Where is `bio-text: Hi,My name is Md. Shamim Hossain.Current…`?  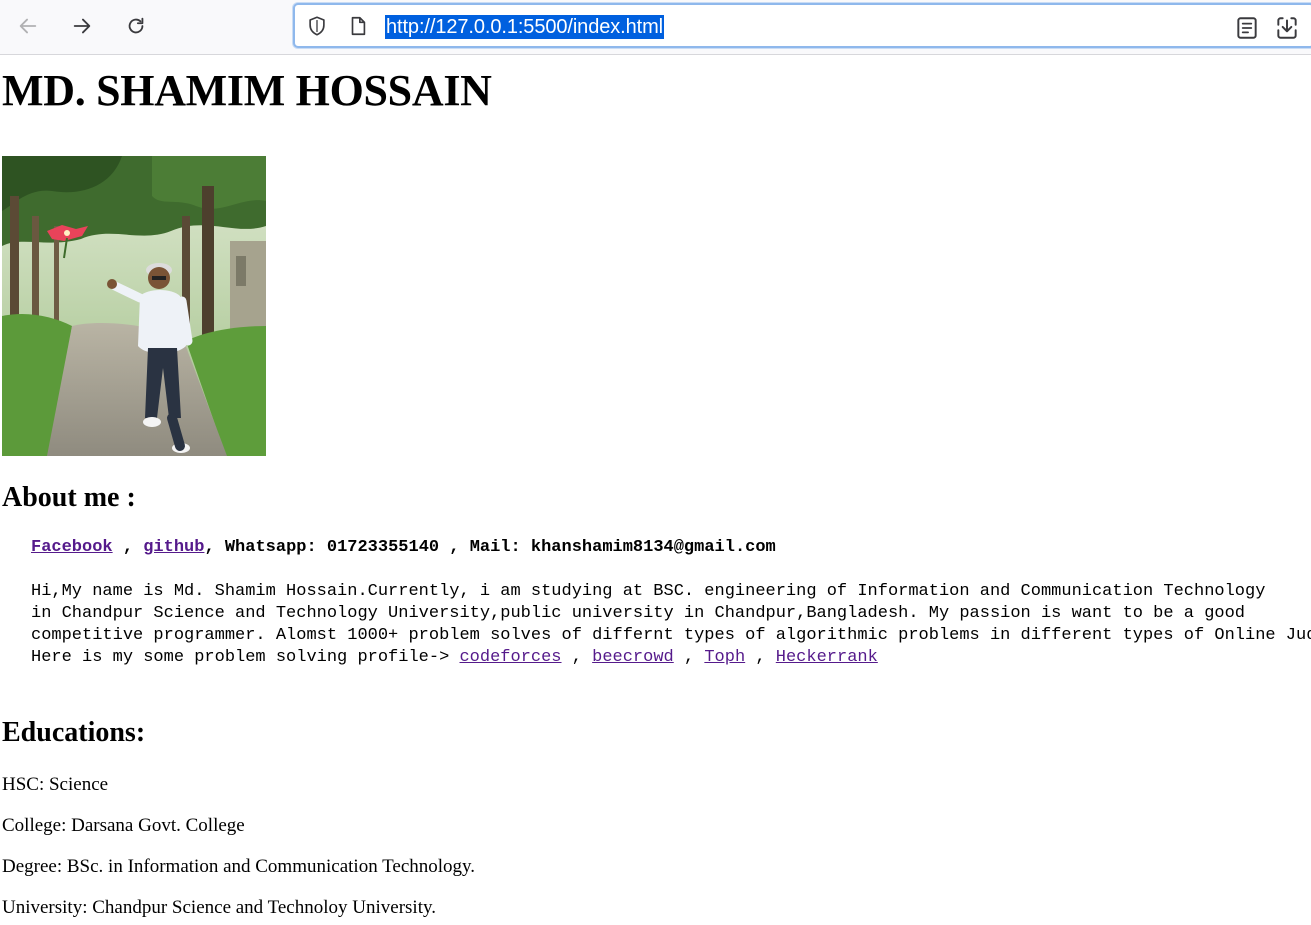 bio-text: Hi,My name is Md. Shamim Hossain.Current… is located at coordinates (671, 625).